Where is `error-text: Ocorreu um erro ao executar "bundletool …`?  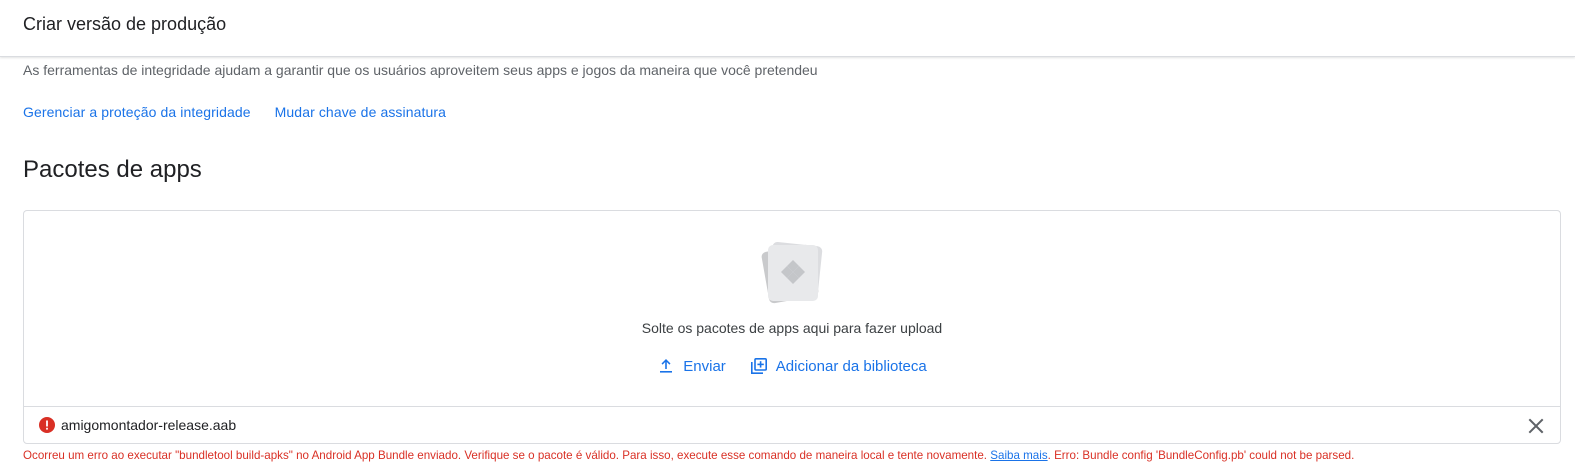
error-text: Ocorreu um erro ao executar "bundletool … is located at coordinates (505, 455).